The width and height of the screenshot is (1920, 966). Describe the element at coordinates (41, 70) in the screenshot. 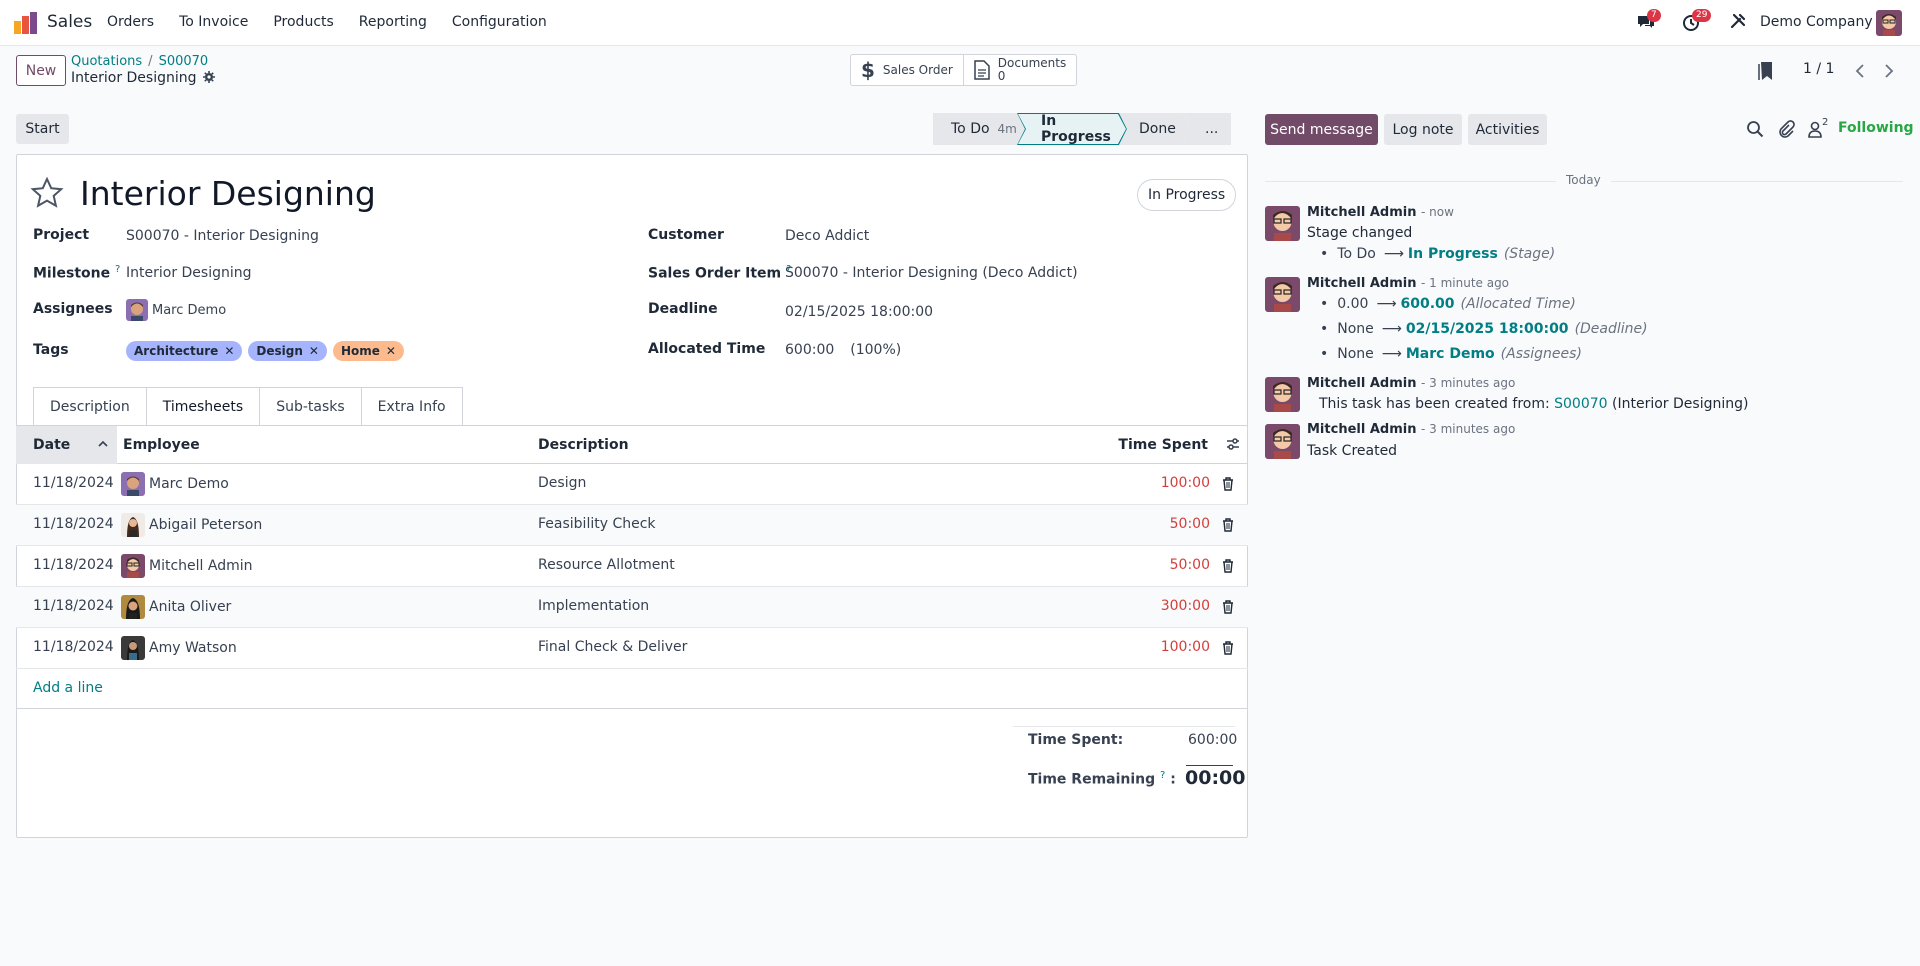

I see `new-button: New` at that location.